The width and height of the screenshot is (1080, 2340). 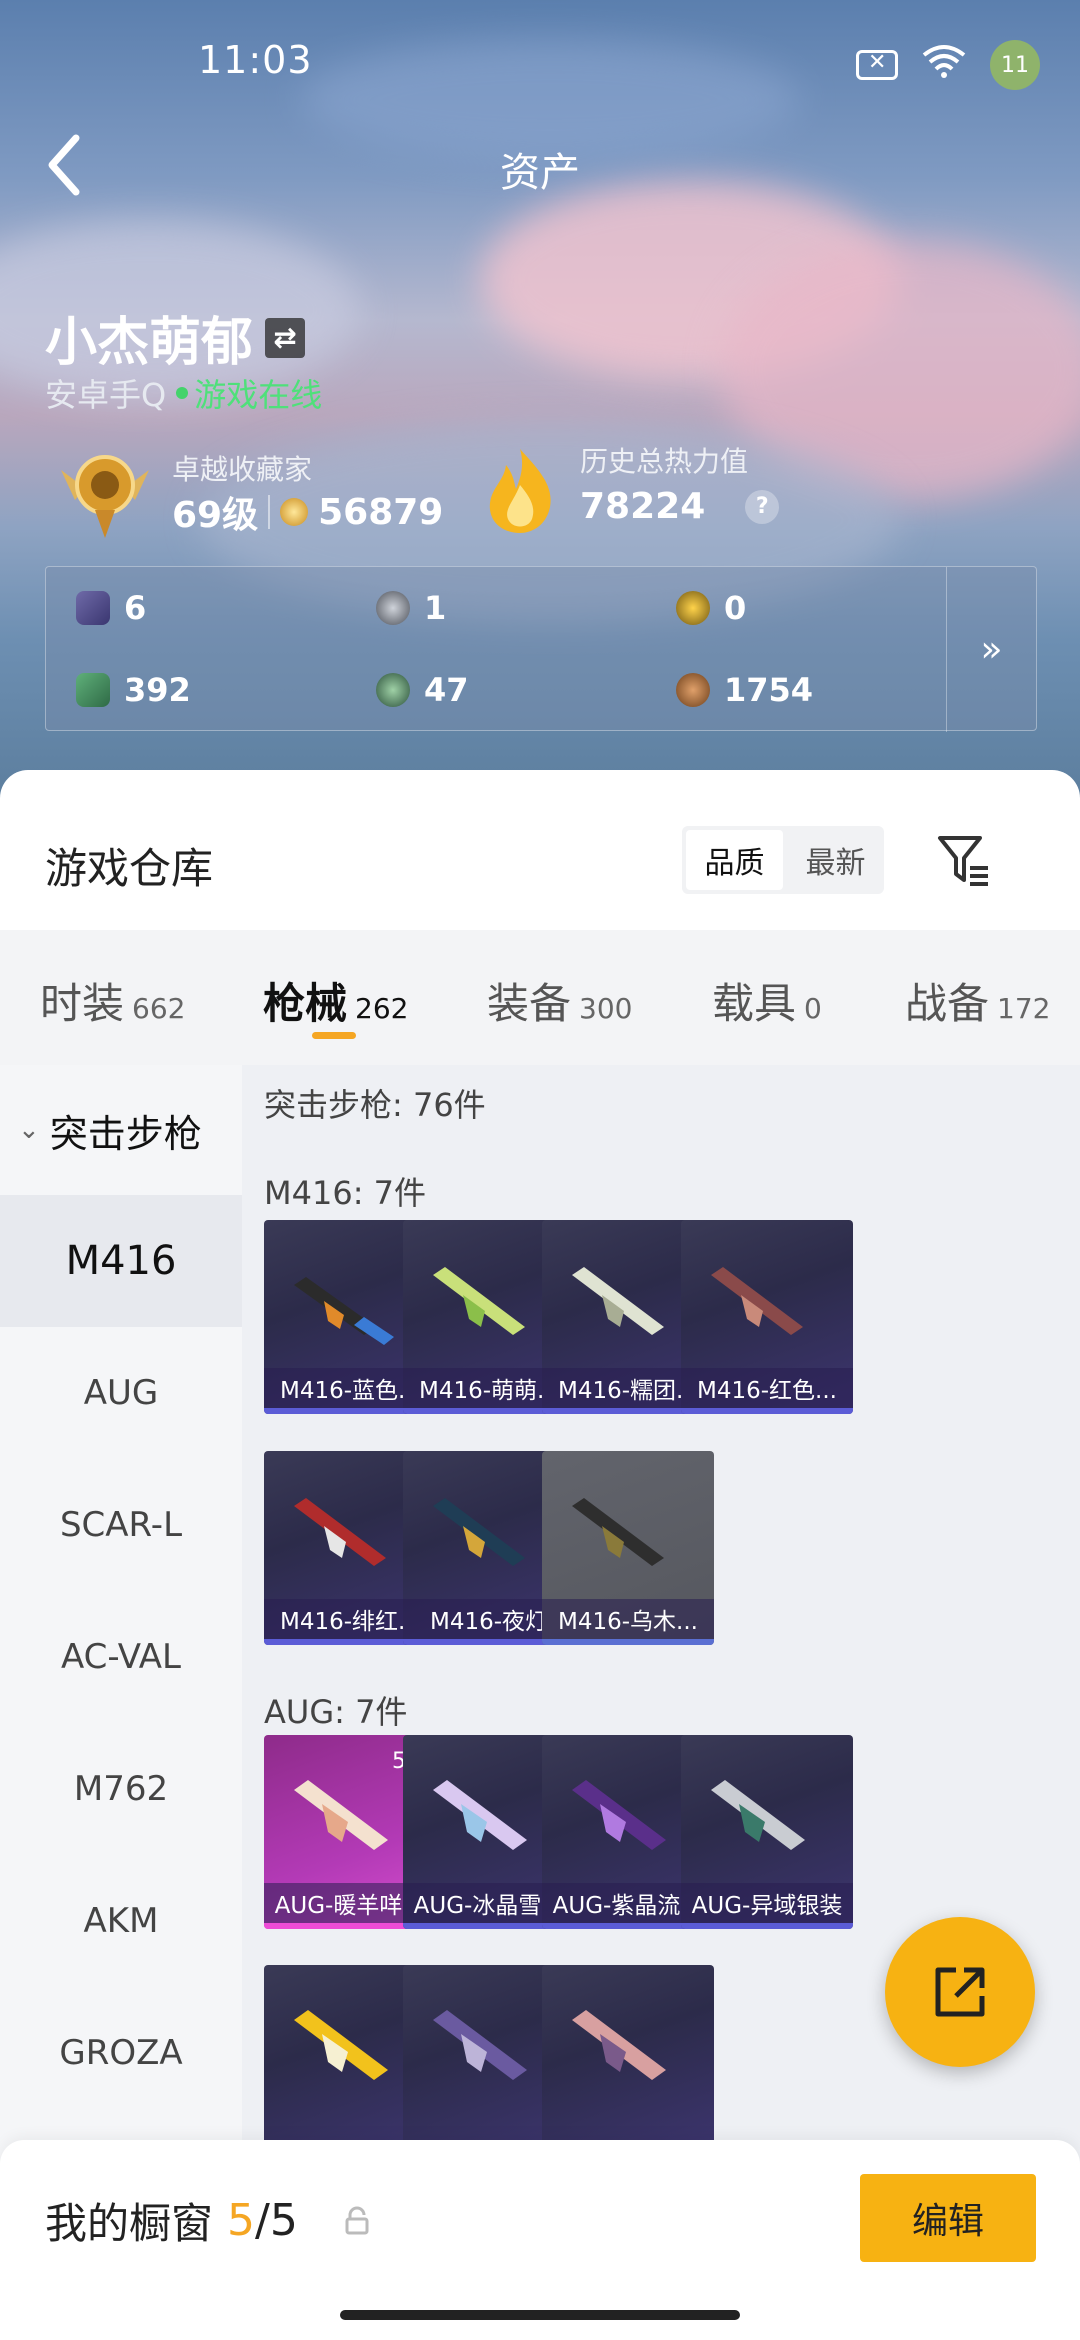 I want to click on stat-value: 47, so click(x=446, y=690).